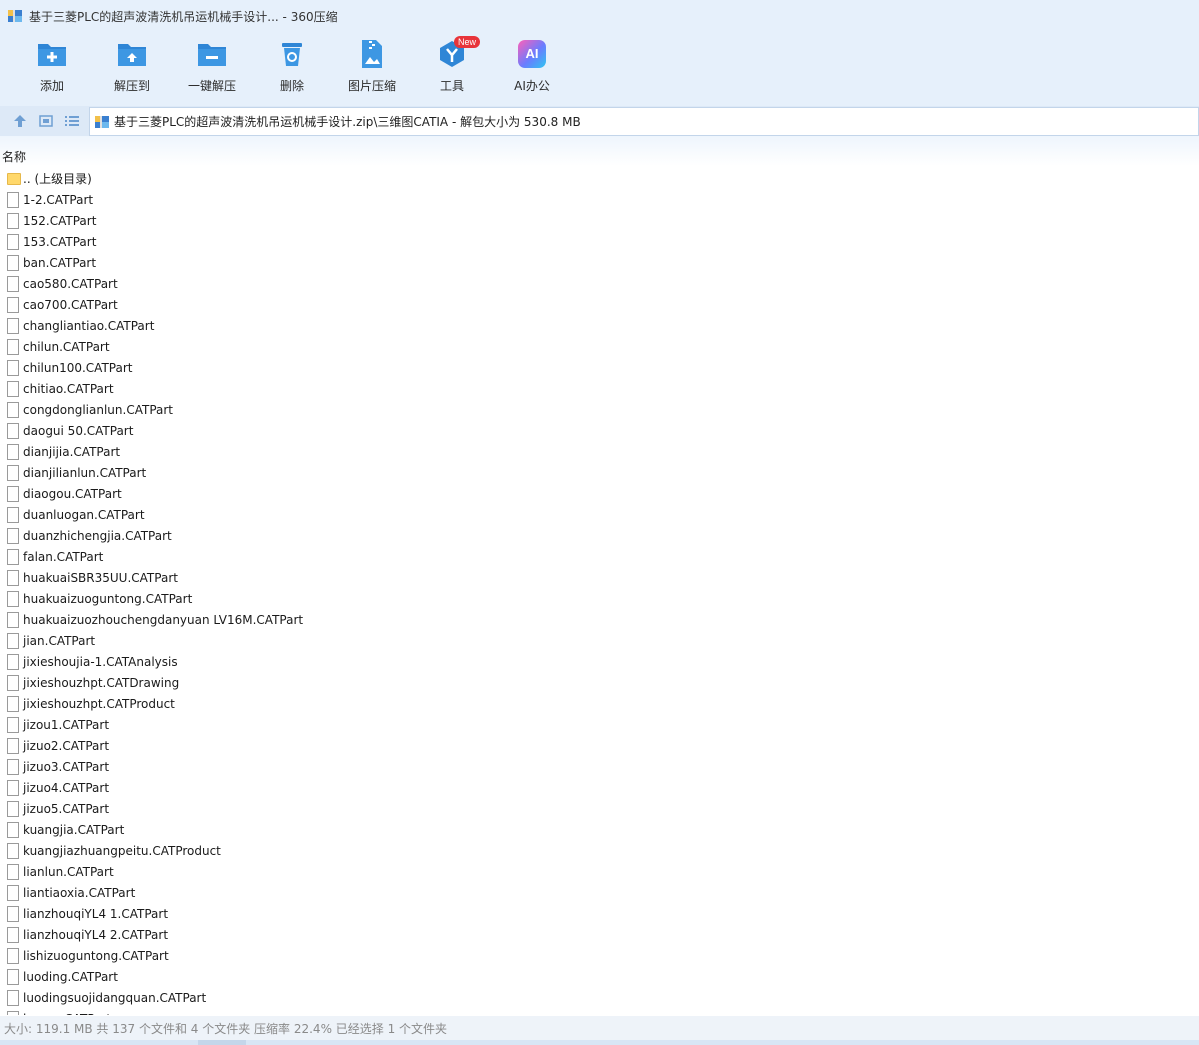  What do you see at coordinates (14, 179) in the screenshot?
I see `folder-icon` at bounding box center [14, 179].